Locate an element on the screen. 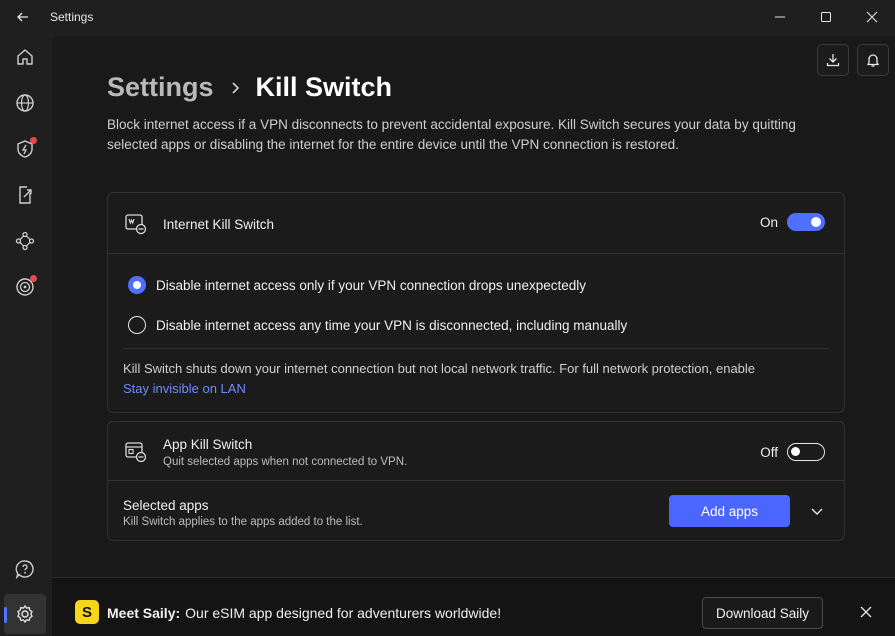  app-block-icon is located at coordinates (136, 452).